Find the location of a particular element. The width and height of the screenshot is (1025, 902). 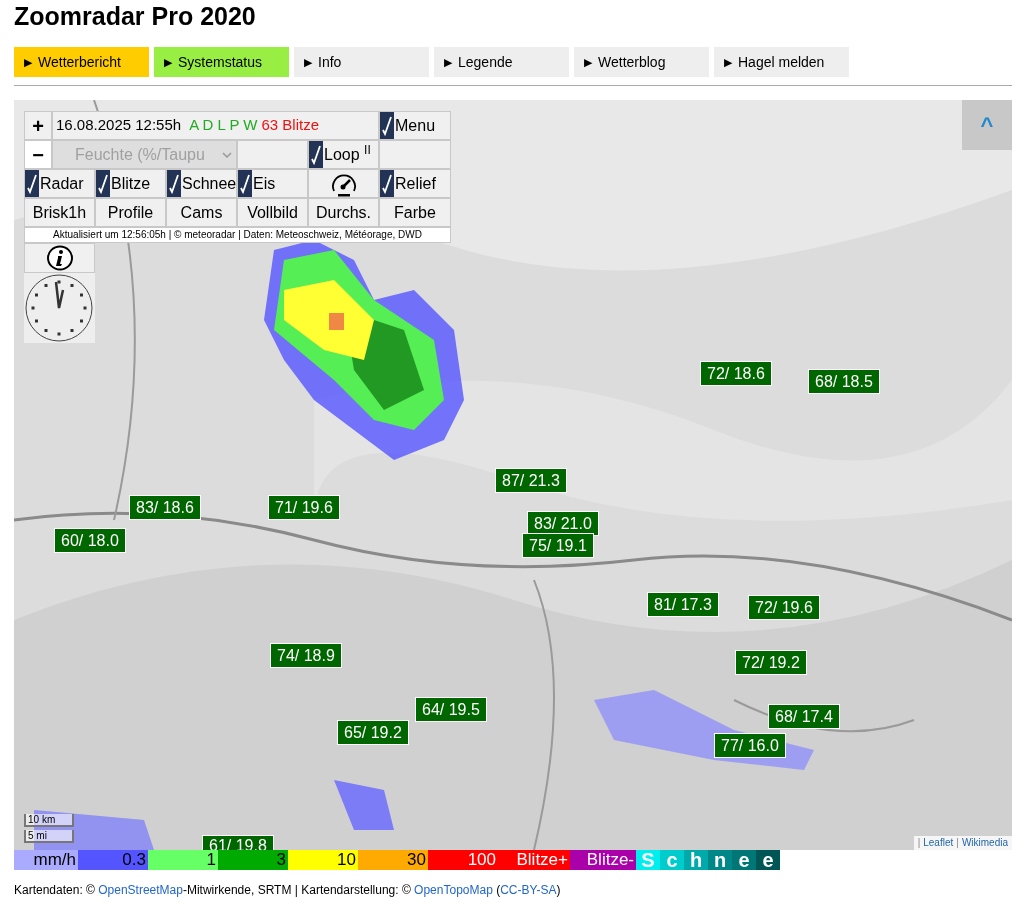

station-label: 60/ 18.0 is located at coordinates (90, 540).